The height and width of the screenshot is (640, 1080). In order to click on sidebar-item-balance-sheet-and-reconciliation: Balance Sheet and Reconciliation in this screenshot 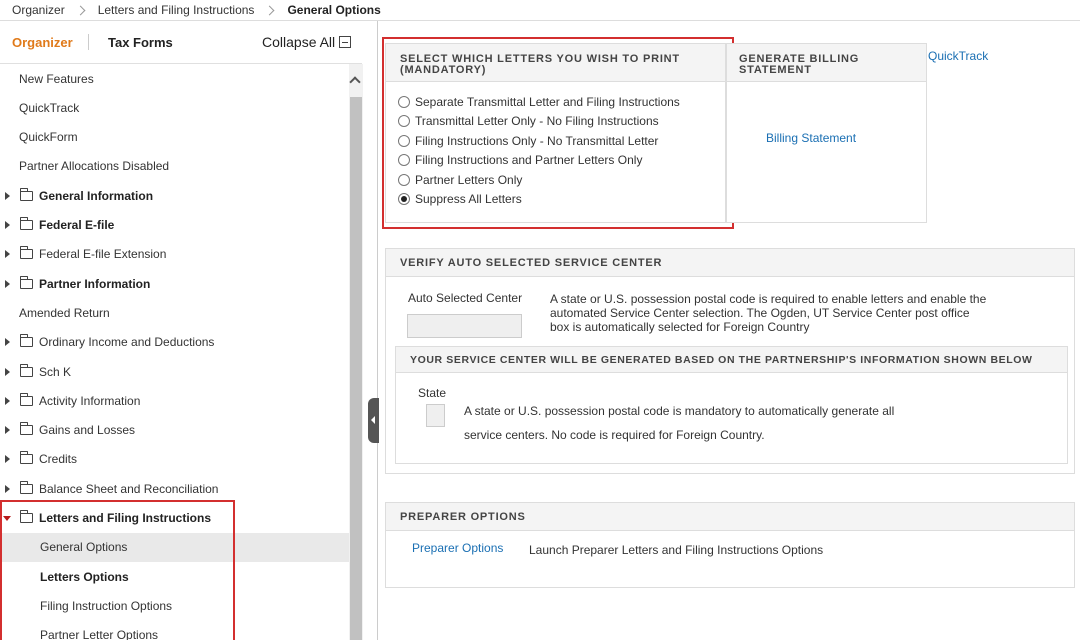, I will do `click(175, 488)`.